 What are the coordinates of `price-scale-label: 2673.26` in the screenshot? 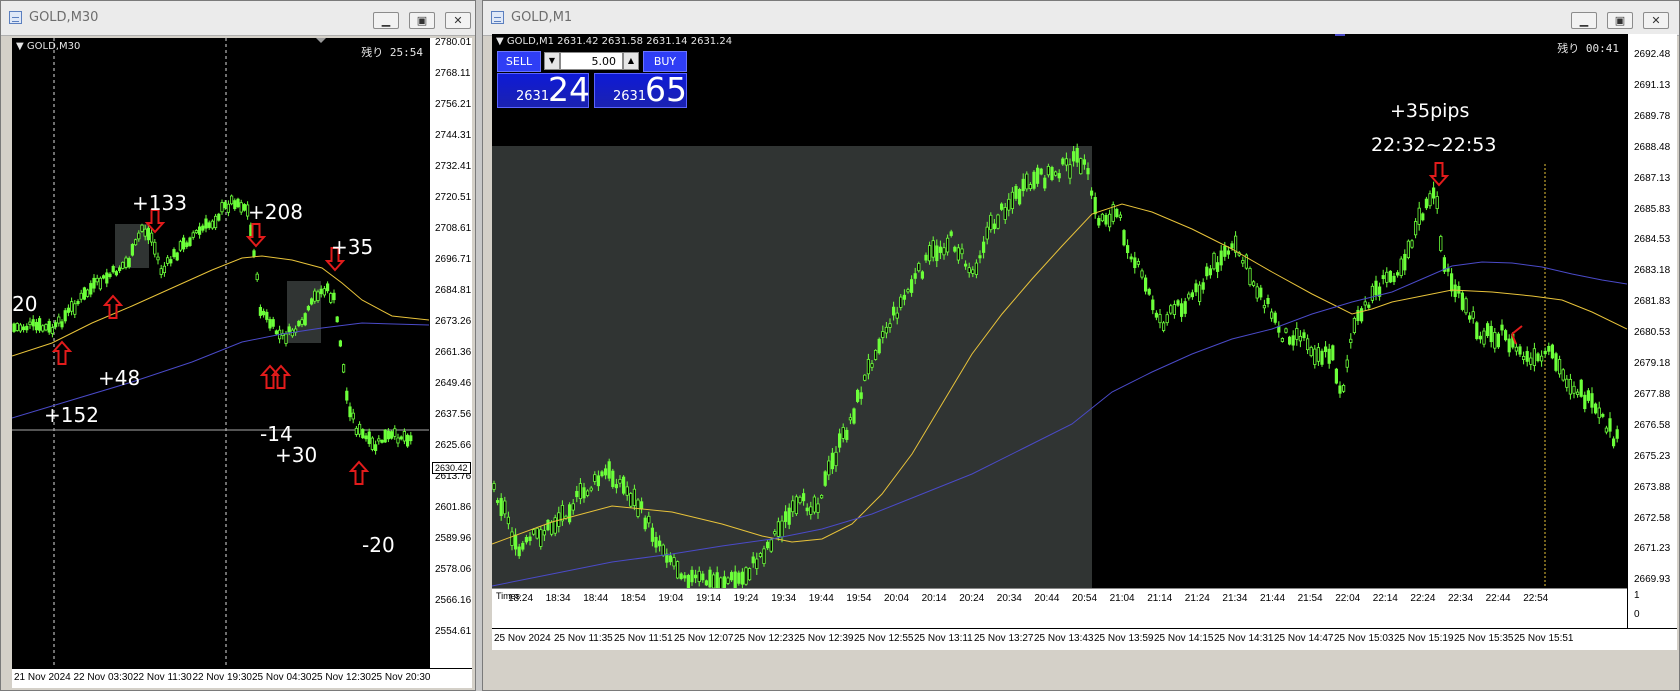 It's located at (453, 321).